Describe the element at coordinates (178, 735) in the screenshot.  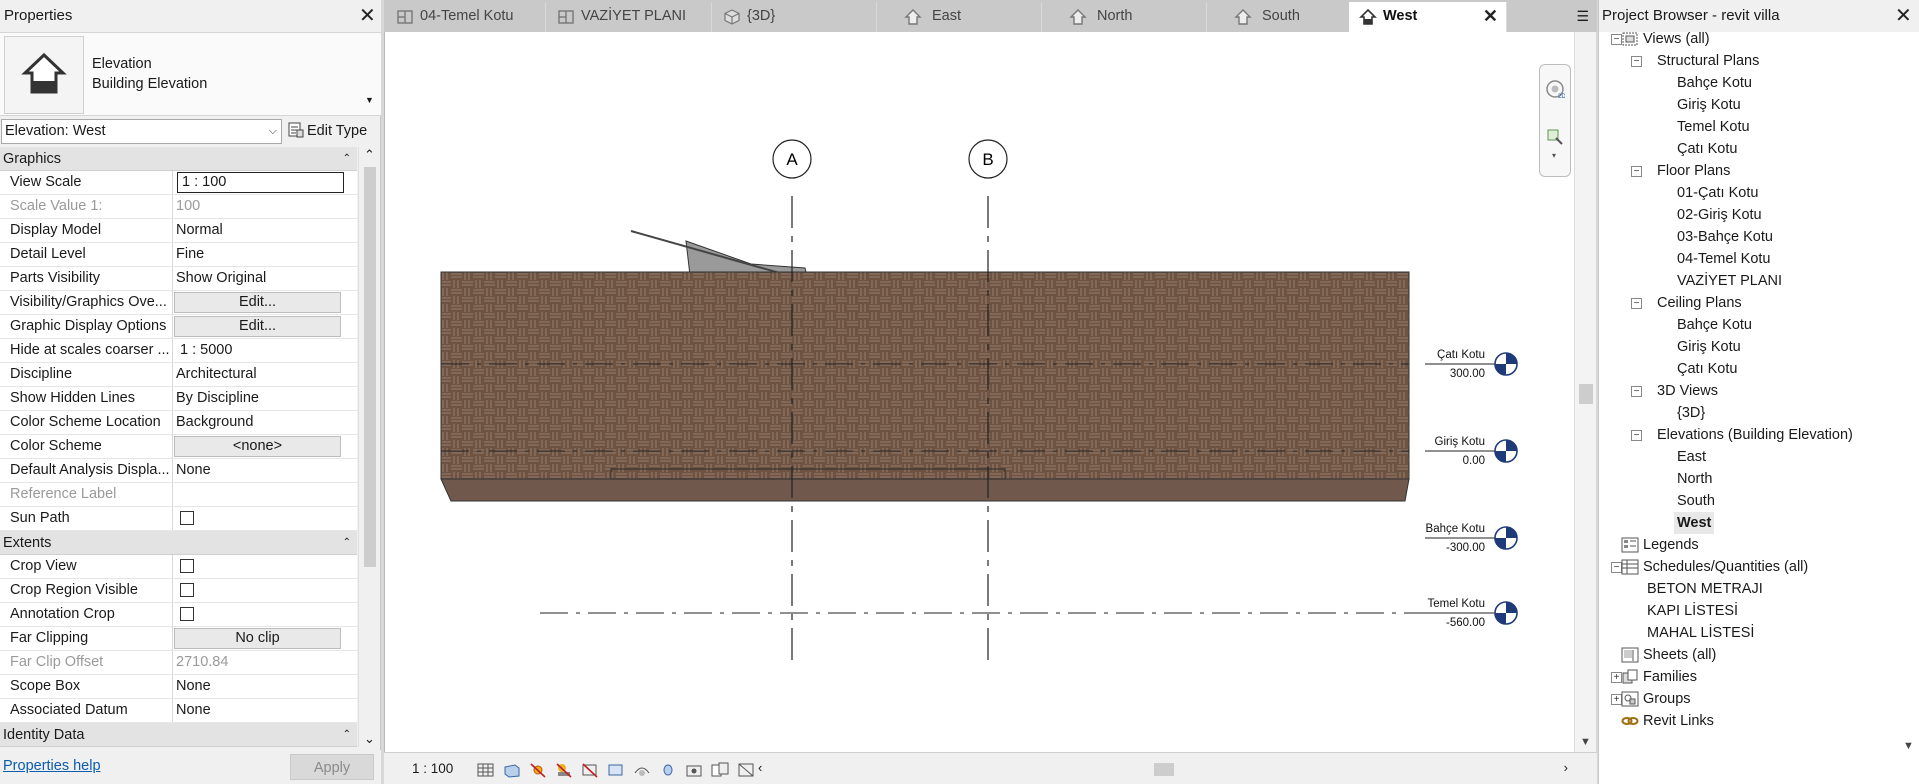
I see `group-identity-data: Identity Data ⌃` at that location.